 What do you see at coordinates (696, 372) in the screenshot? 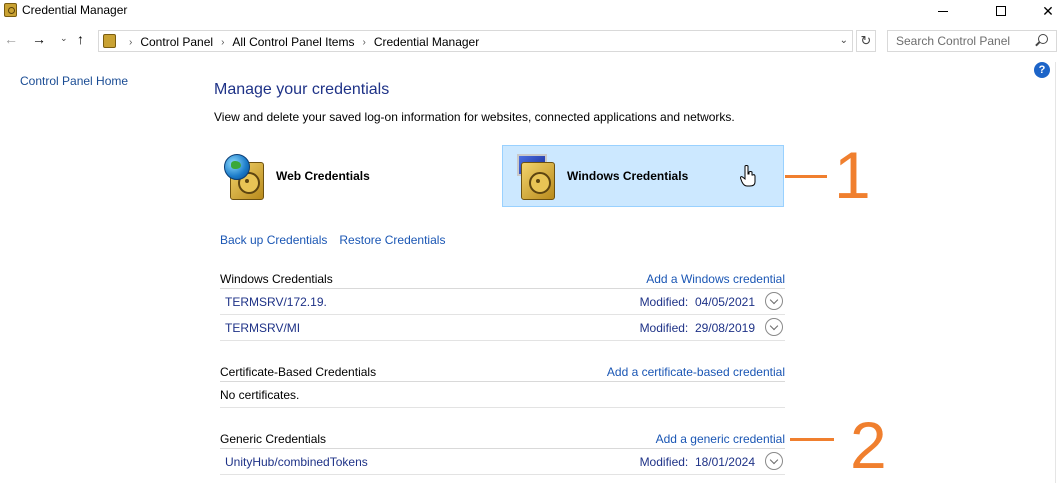
I see `add-certificate-credential-link: Add a certificate-based credential` at bounding box center [696, 372].